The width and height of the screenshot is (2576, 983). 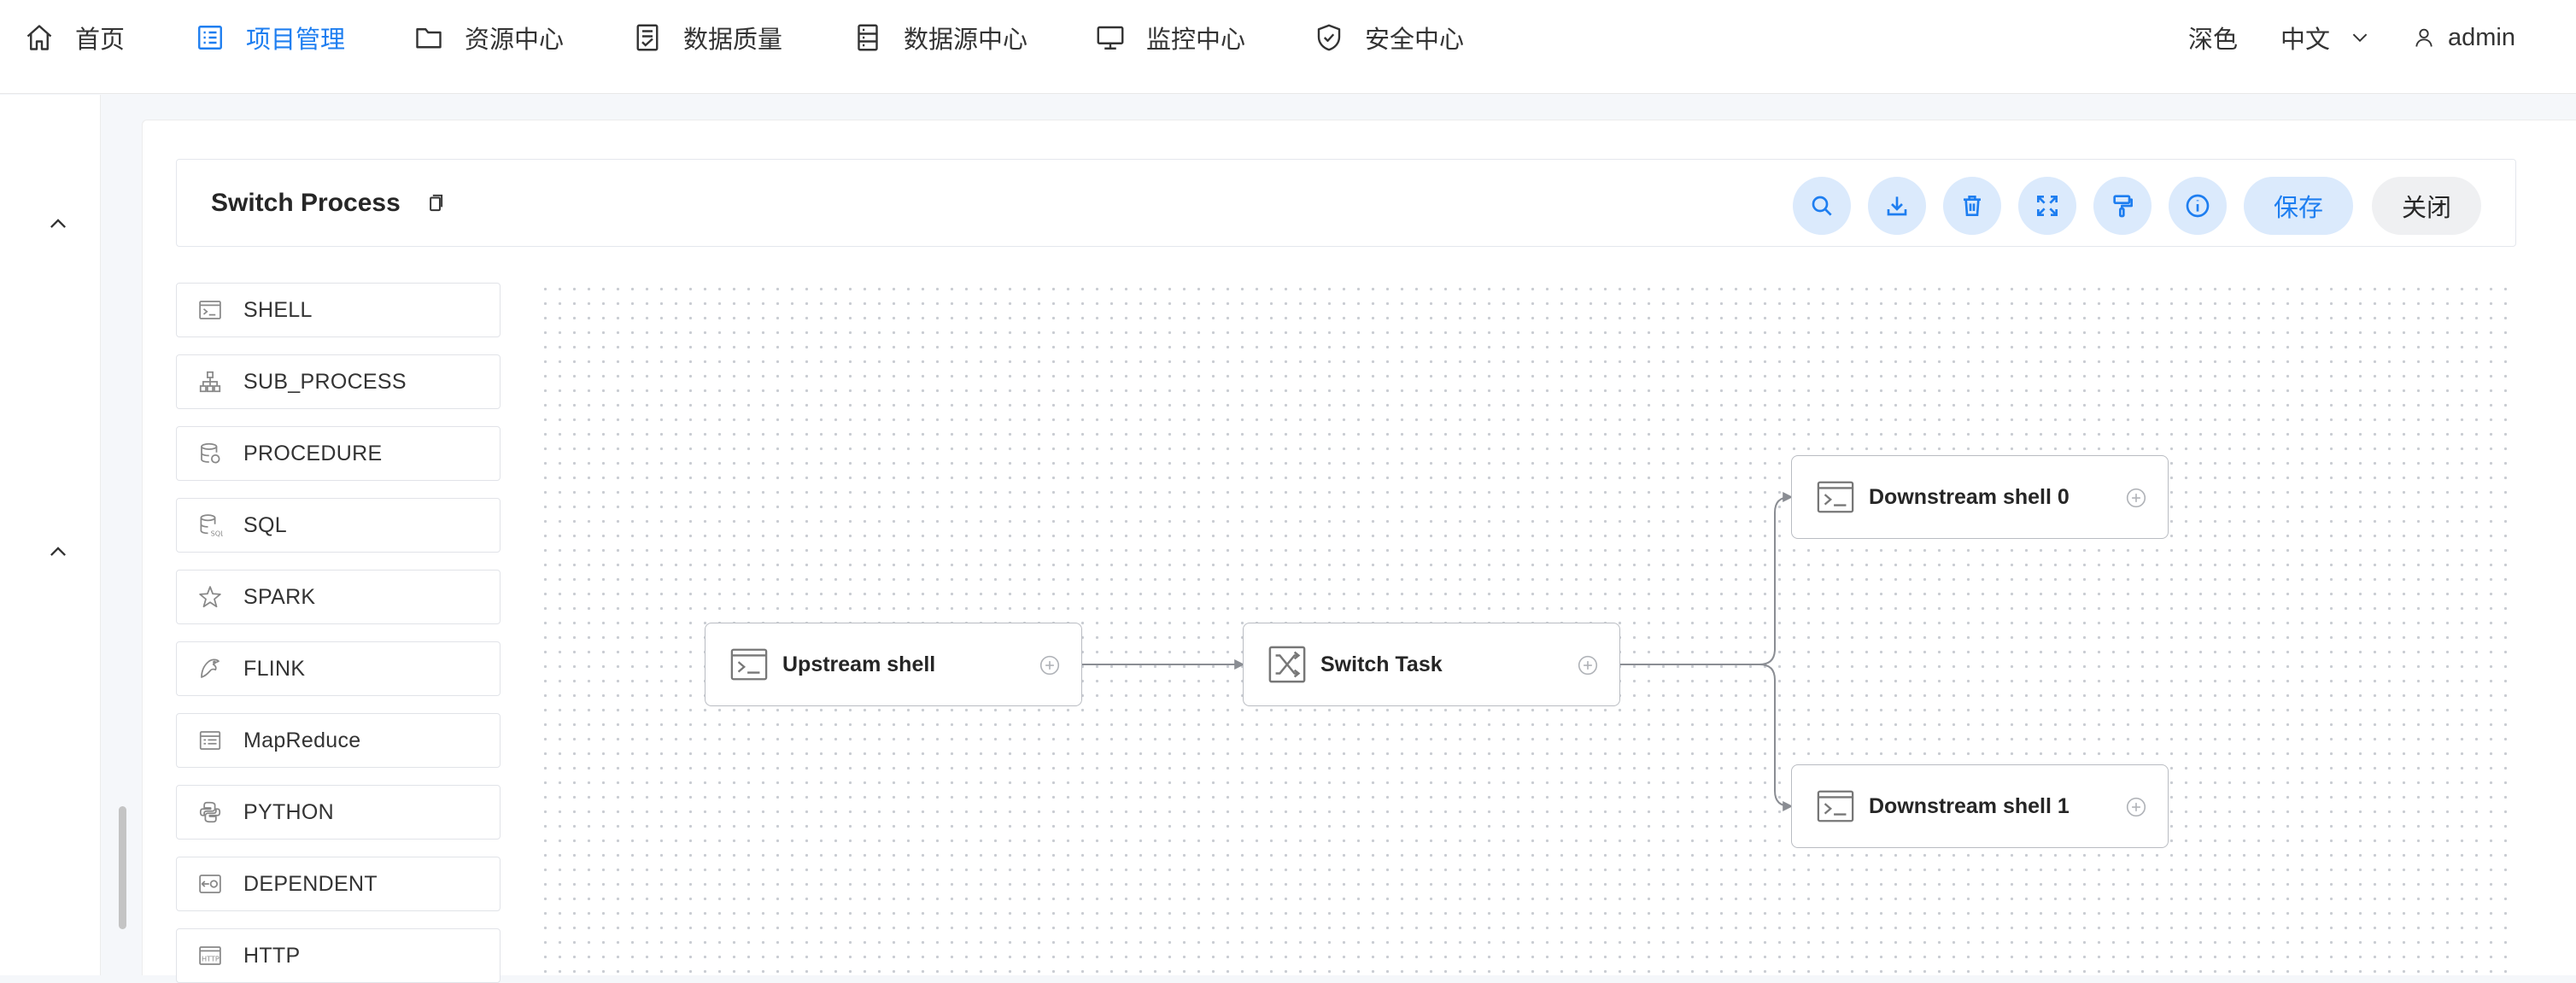 I want to click on language-select: 中文, so click(x=2325, y=37).